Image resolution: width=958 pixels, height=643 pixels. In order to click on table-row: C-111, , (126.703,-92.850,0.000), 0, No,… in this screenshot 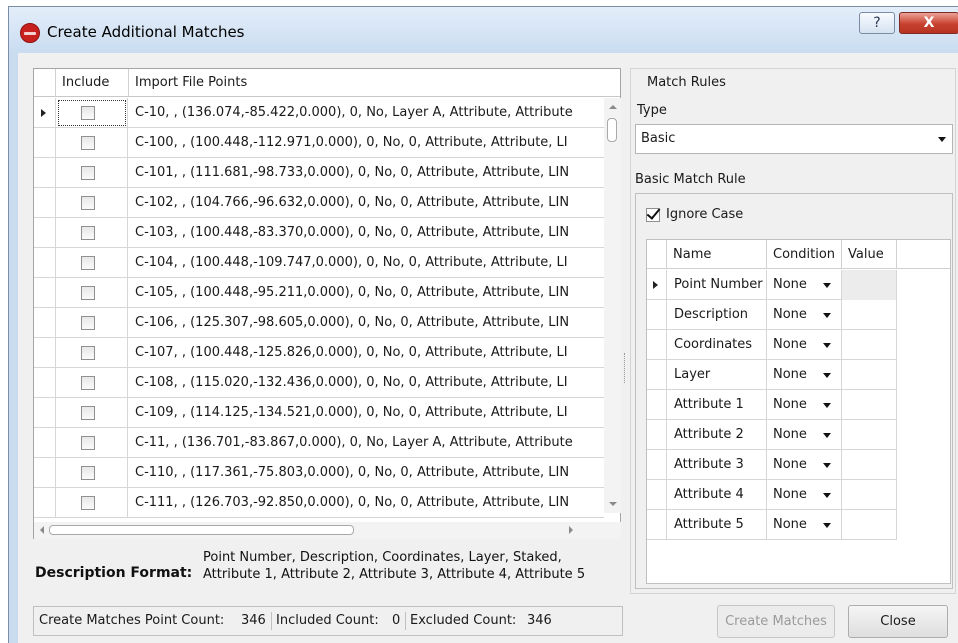, I will do `click(319, 503)`.